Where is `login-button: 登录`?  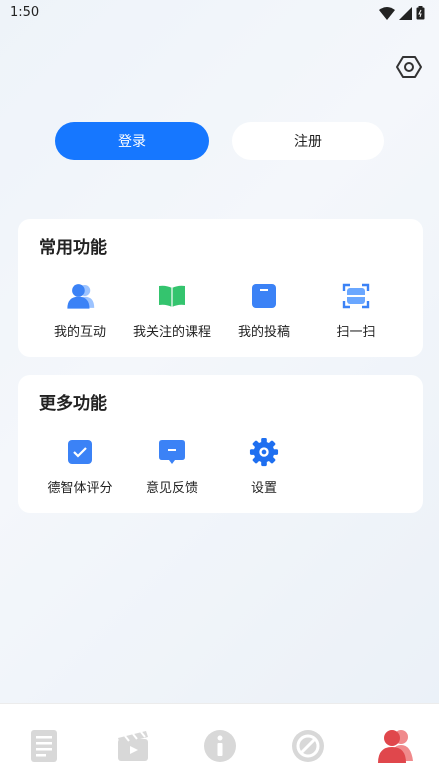 login-button: 登录 is located at coordinates (132, 141).